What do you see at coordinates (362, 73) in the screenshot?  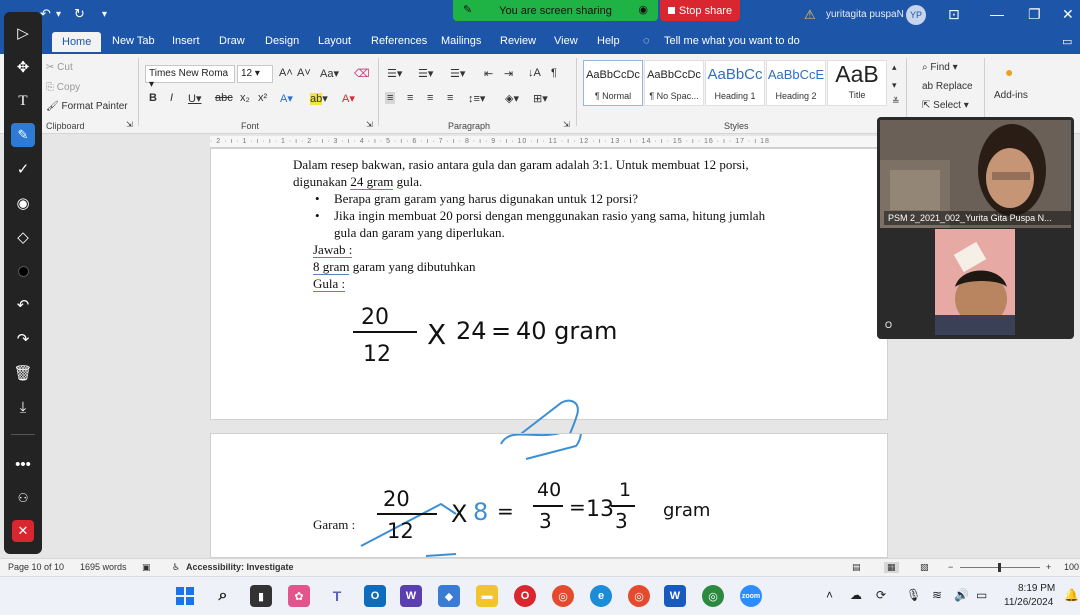 I see `clear-formatting-icon: ⌫` at bounding box center [362, 73].